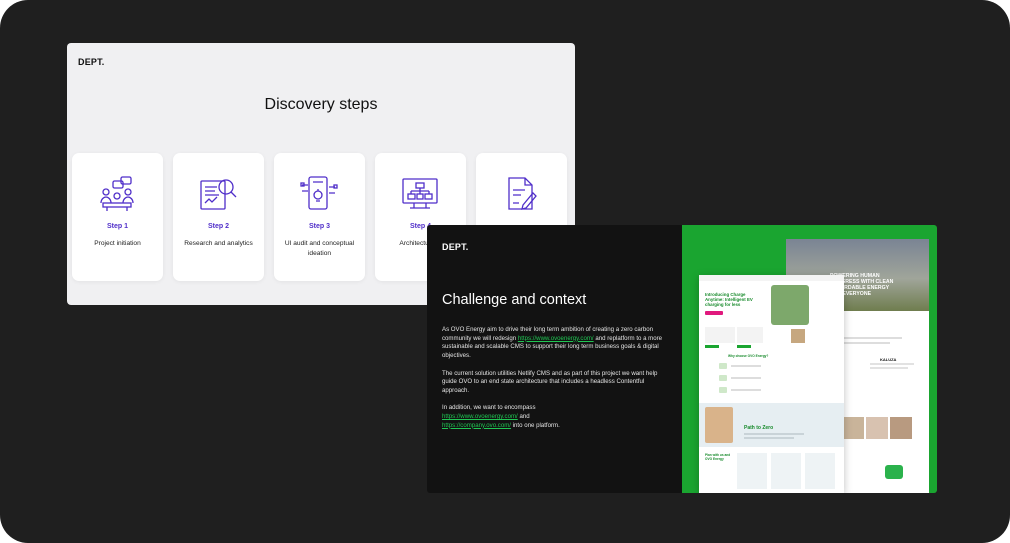  What do you see at coordinates (718, 457) in the screenshot?
I see `plan-title: Plan with us and OVO Energy` at bounding box center [718, 457].